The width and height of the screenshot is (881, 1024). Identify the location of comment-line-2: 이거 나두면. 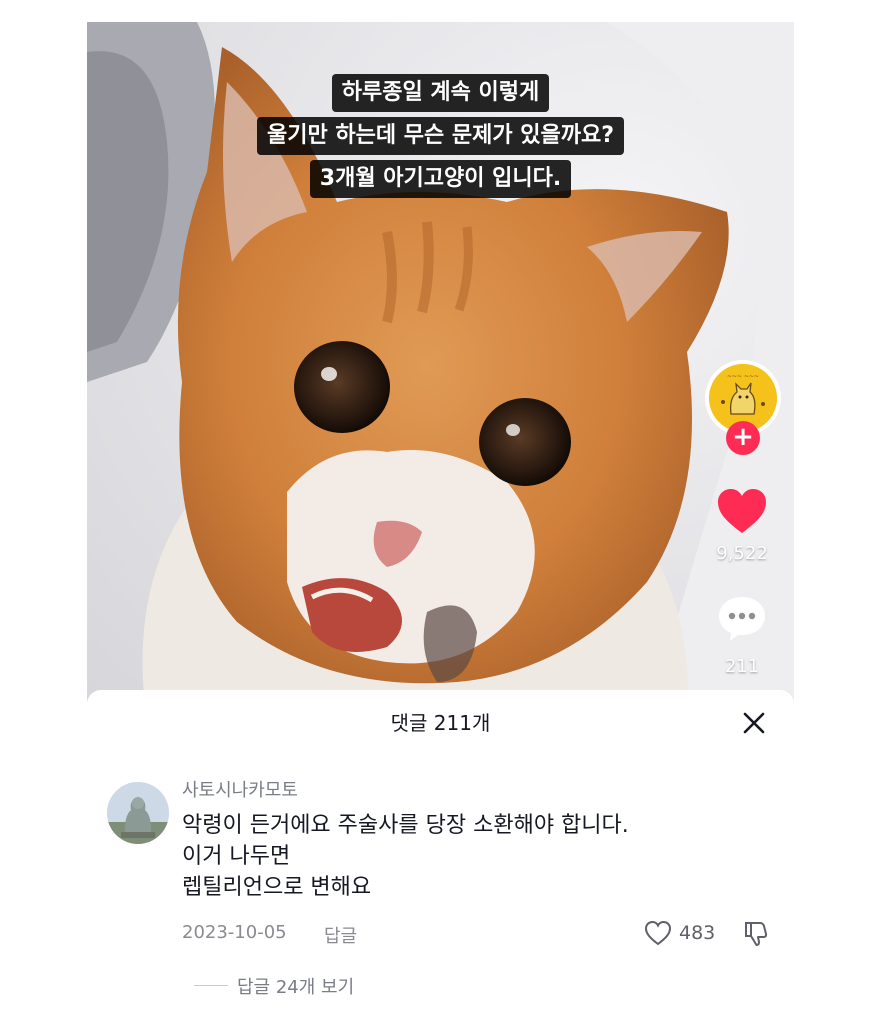
(236, 856).